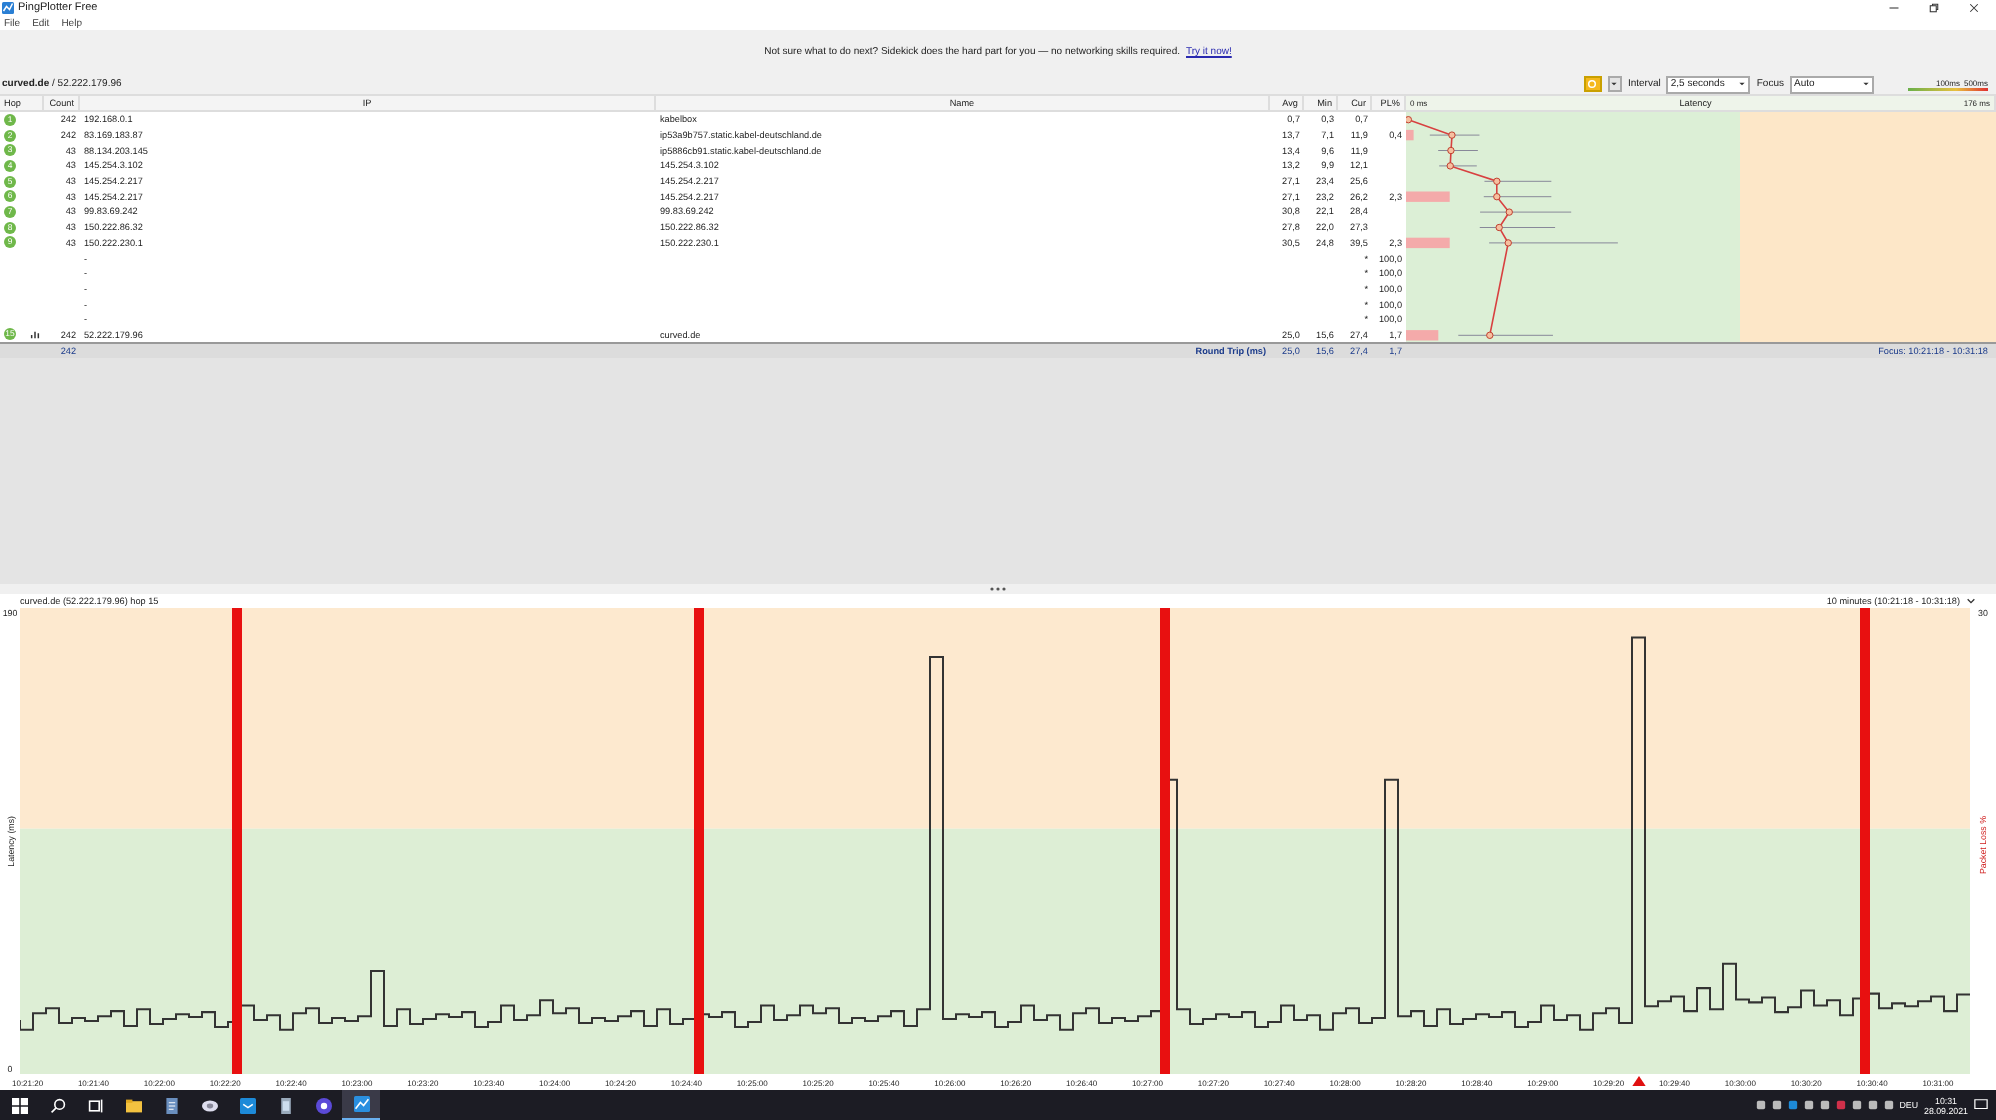 The width and height of the screenshot is (1996, 1120). What do you see at coordinates (35, 334) in the screenshot?
I see `graph-icon` at bounding box center [35, 334].